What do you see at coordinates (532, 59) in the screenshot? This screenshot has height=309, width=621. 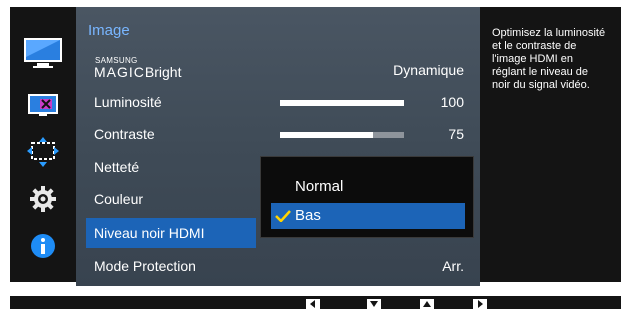 I see `help-line: l'image HDMI en` at bounding box center [532, 59].